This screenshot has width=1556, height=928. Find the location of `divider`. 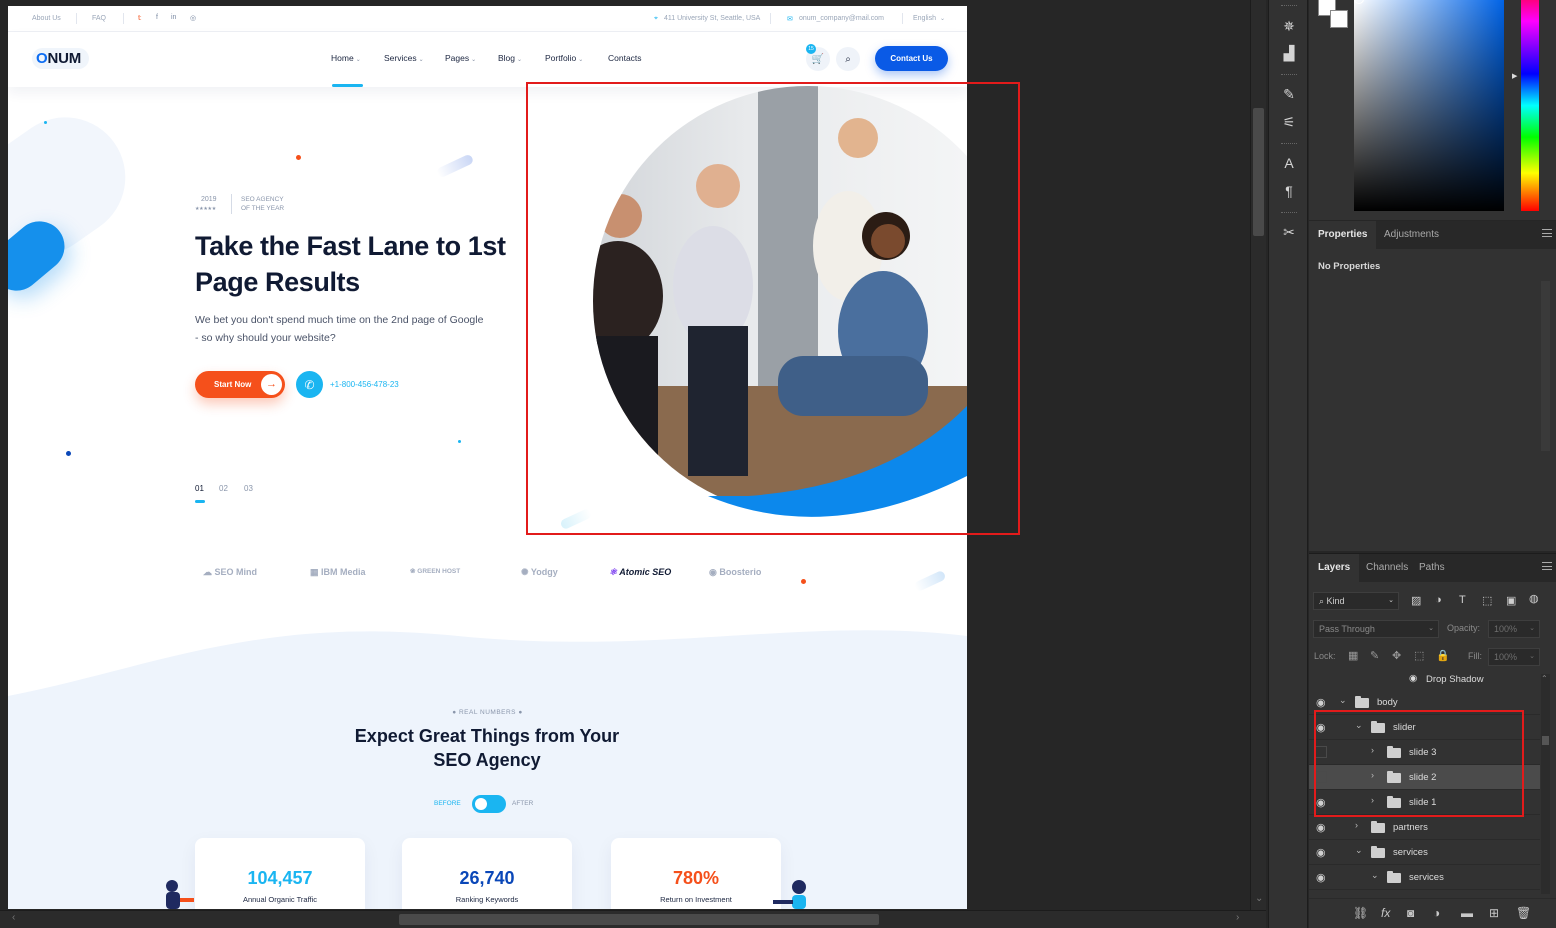

divider is located at coordinates (123, 18).